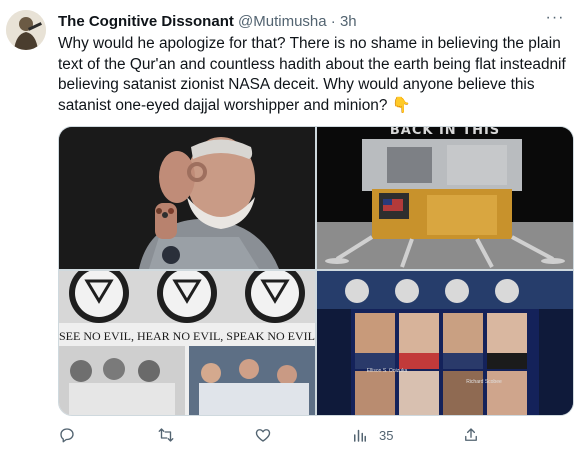  What do you see at coordinates (386, 435) in the screenshot?
I see `views-count: 35` at bounding box center [386, 435].